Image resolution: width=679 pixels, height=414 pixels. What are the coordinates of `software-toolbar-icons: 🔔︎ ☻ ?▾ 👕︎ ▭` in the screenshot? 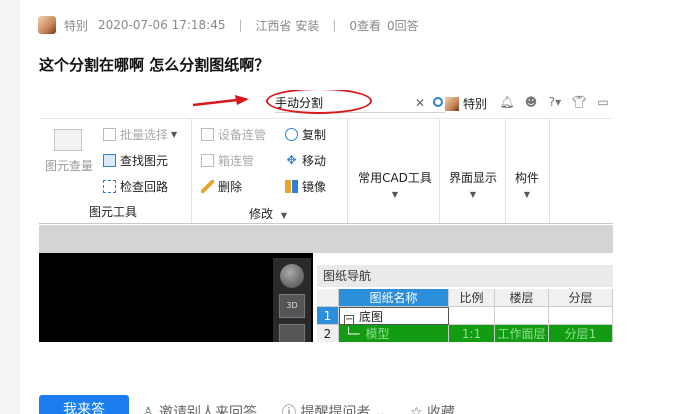 It's located at (555, 102).